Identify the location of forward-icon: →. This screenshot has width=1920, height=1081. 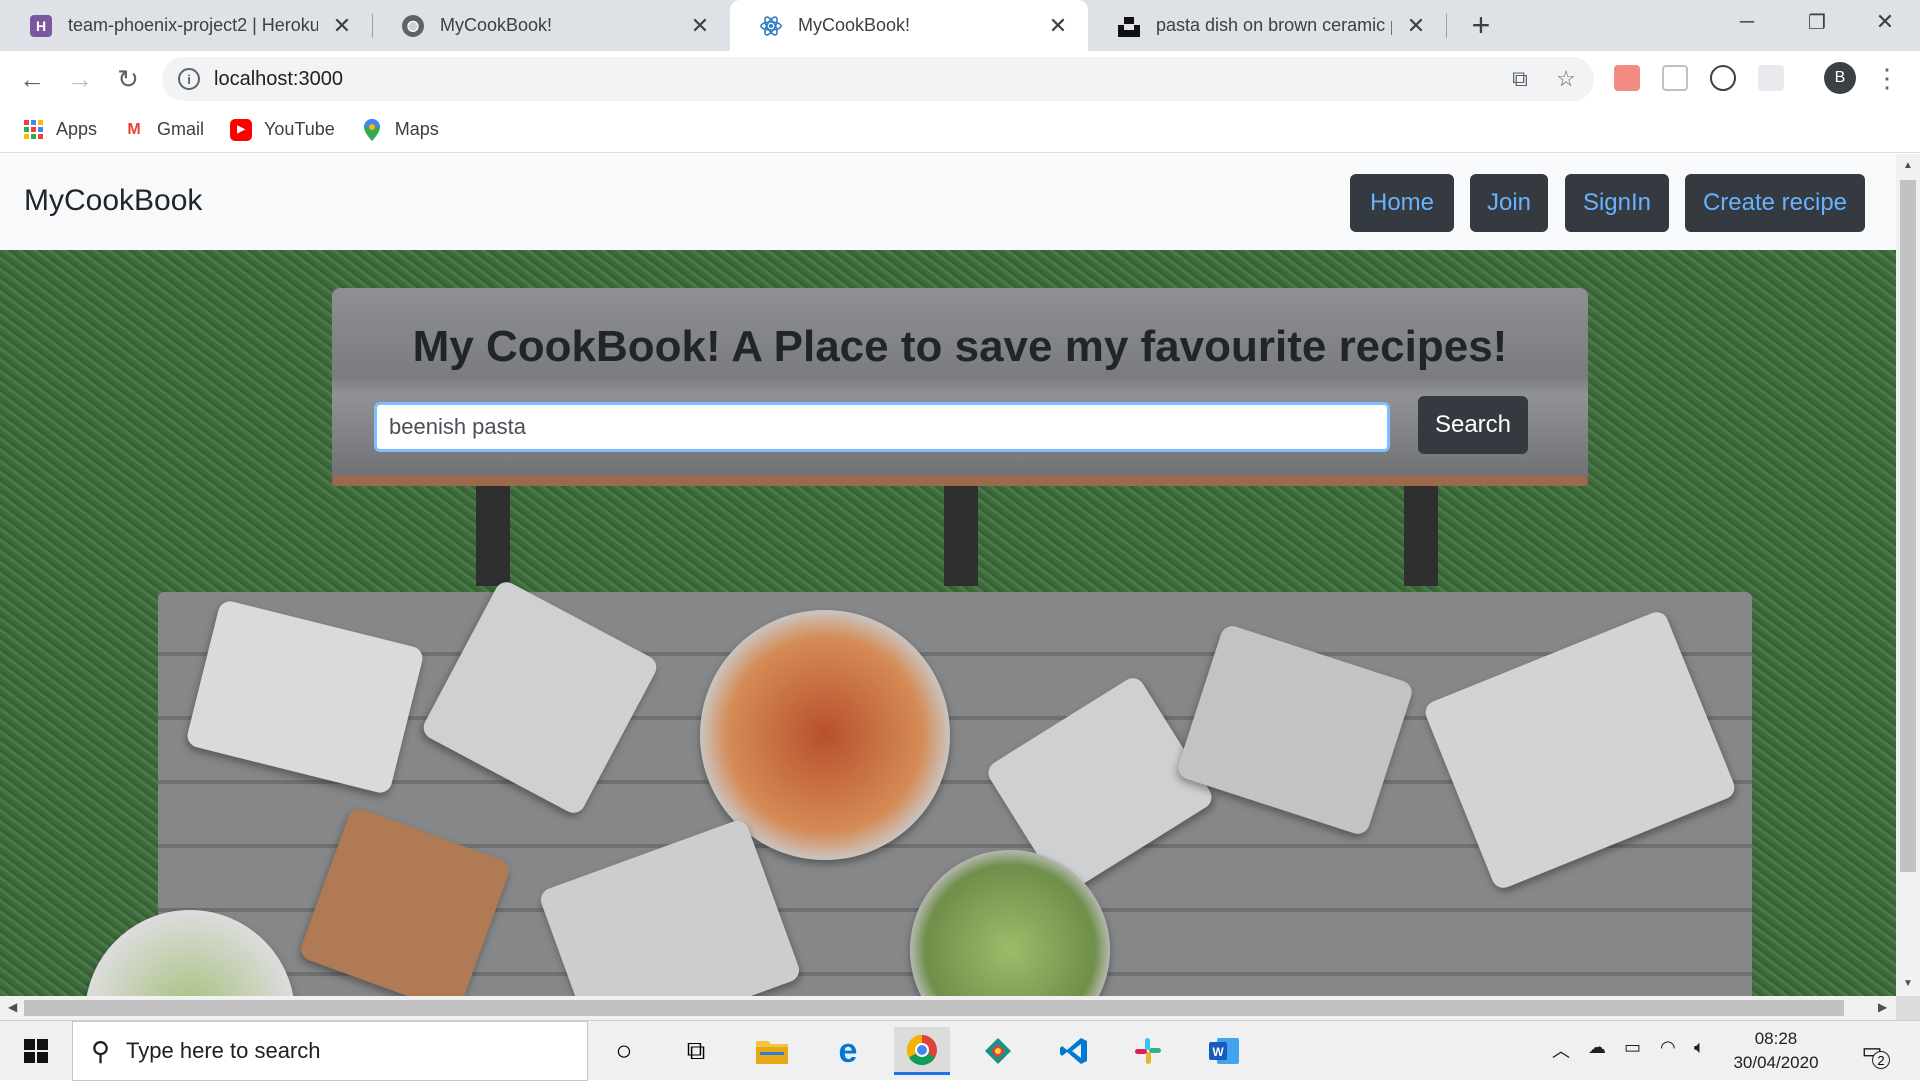
(80, 79).